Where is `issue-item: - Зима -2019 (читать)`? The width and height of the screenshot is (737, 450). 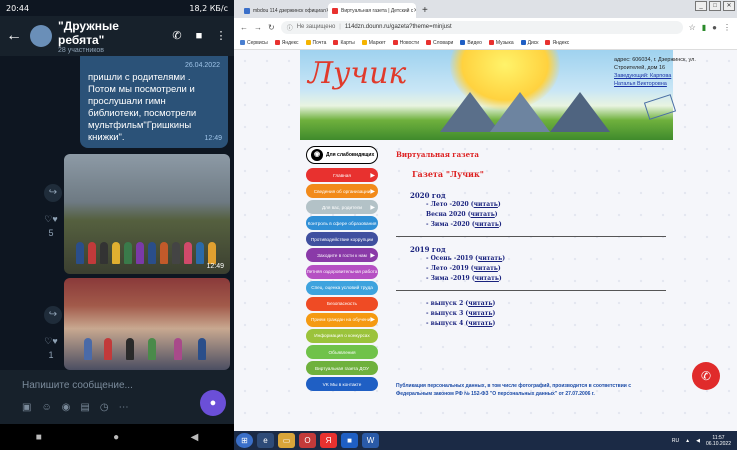 issue-item: - Зима -2019 (читать) is located at coordinates (464, 278).